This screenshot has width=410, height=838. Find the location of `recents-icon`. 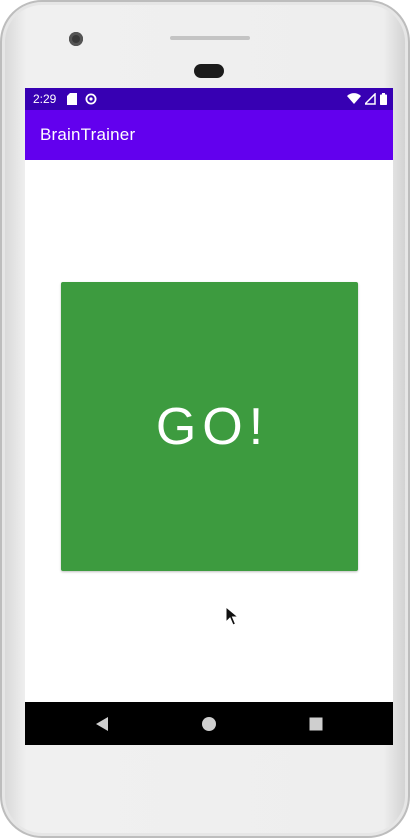

recents-icon is located at coordinates (316, 724).